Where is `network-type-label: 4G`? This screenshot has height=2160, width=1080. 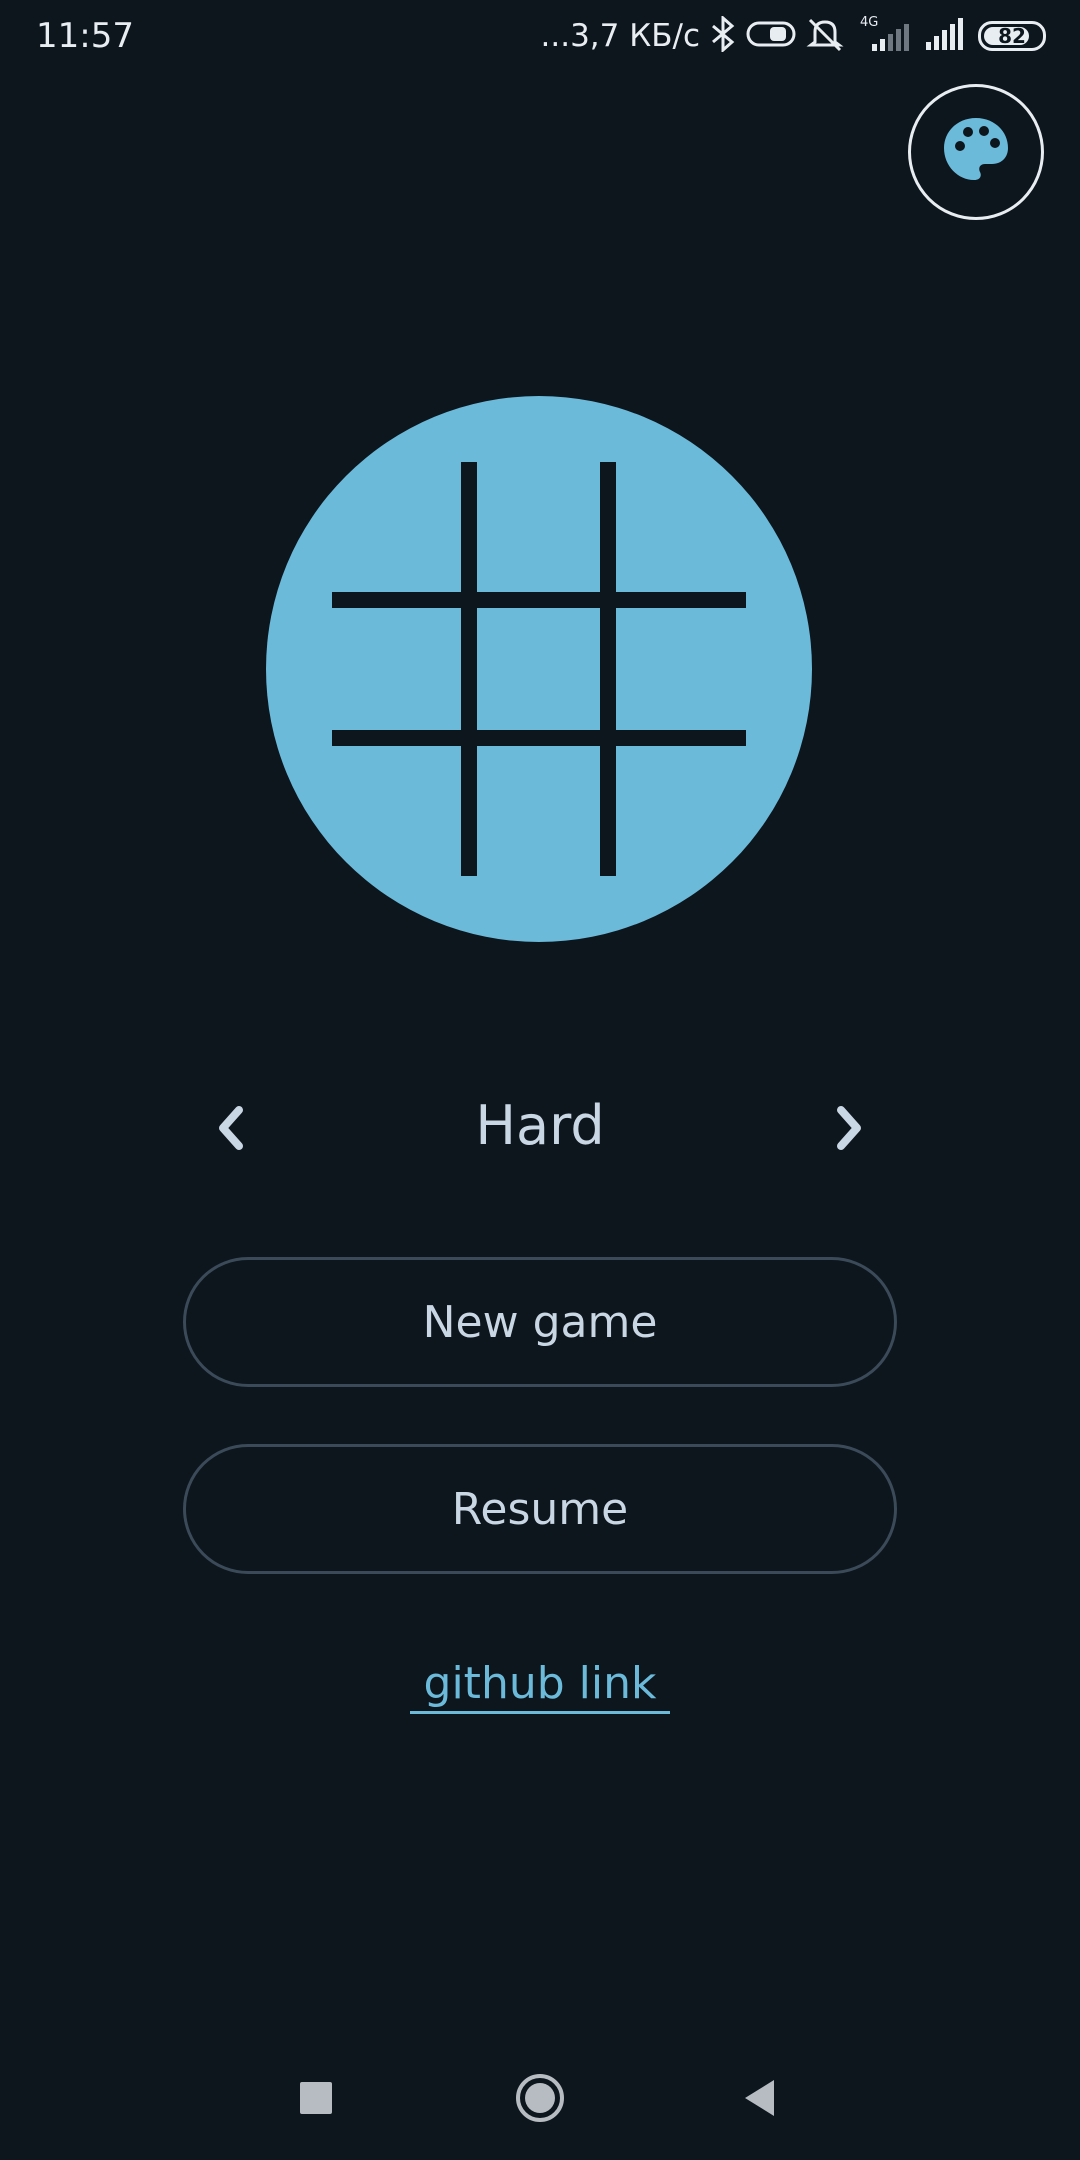
network-type-label: 4G is located at coordinates (869, 22).